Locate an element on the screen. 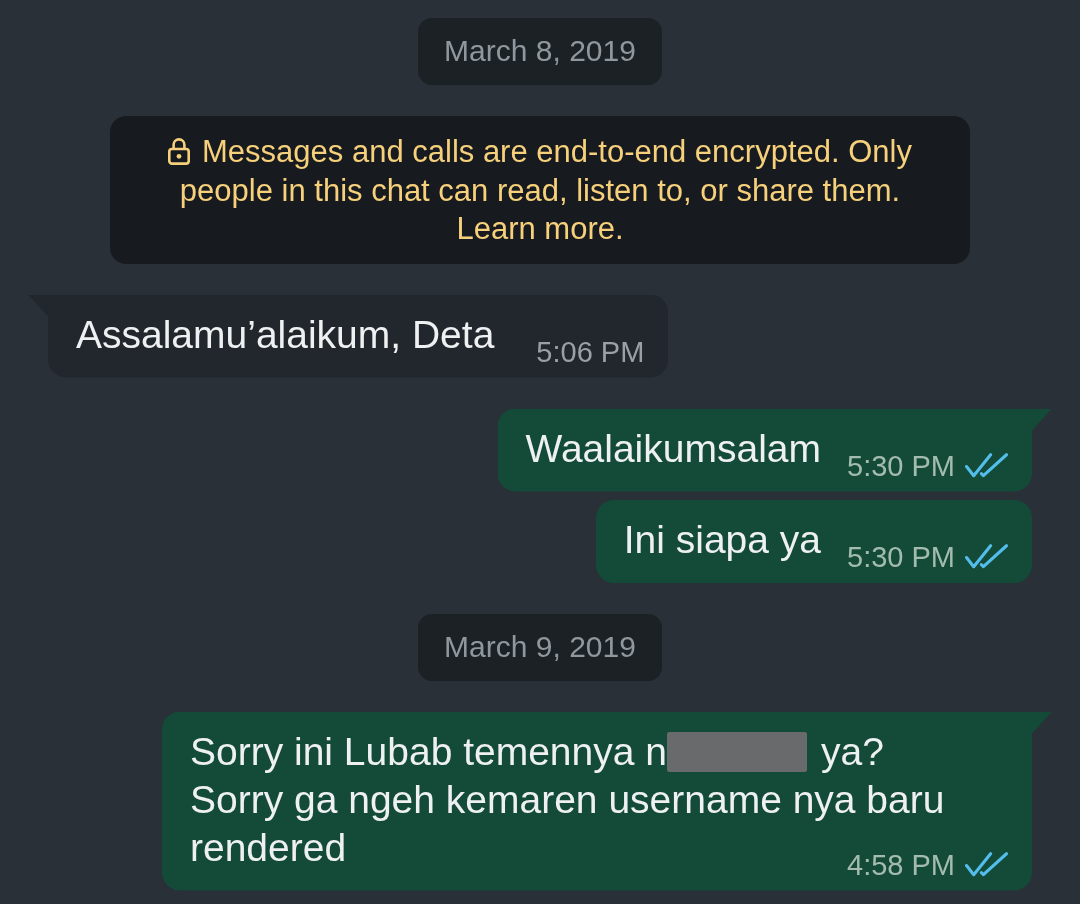  message-text: Sorry ga ngeh kemaren username nya baru is located at coordinates (567, 799).